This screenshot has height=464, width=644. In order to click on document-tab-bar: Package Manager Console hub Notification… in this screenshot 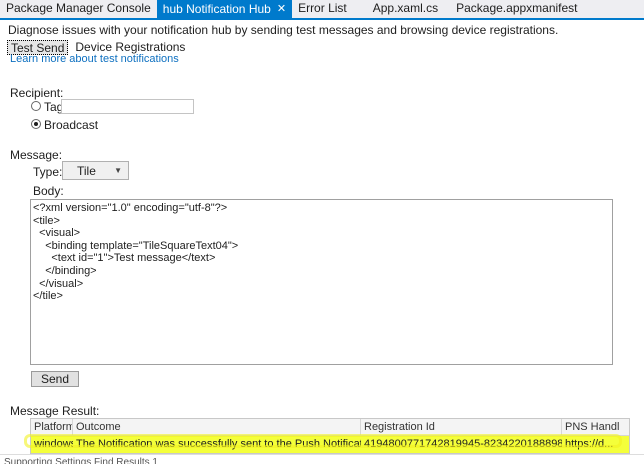, I will do `click(322, 10)`.